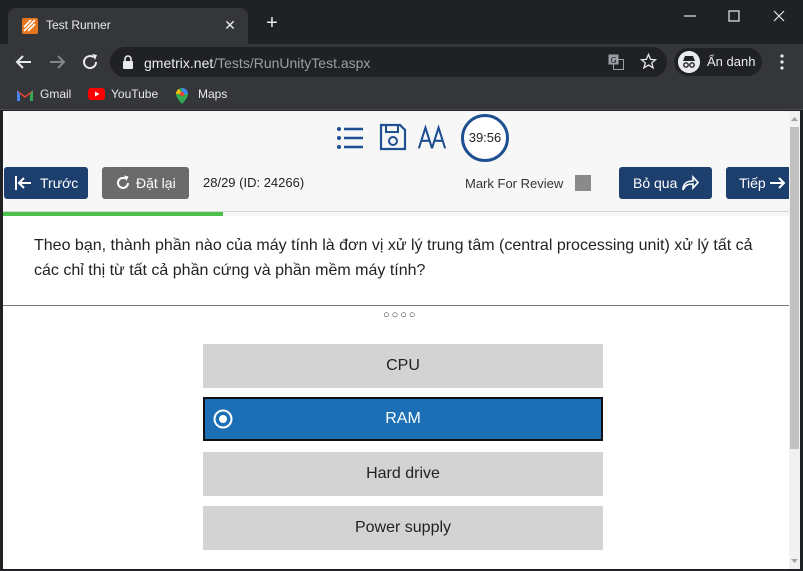 This screenshot has width=803, height=571. Describe the element at coordinates (223, 419) in the screenshot. I see `selected-radio-icon` at that location.